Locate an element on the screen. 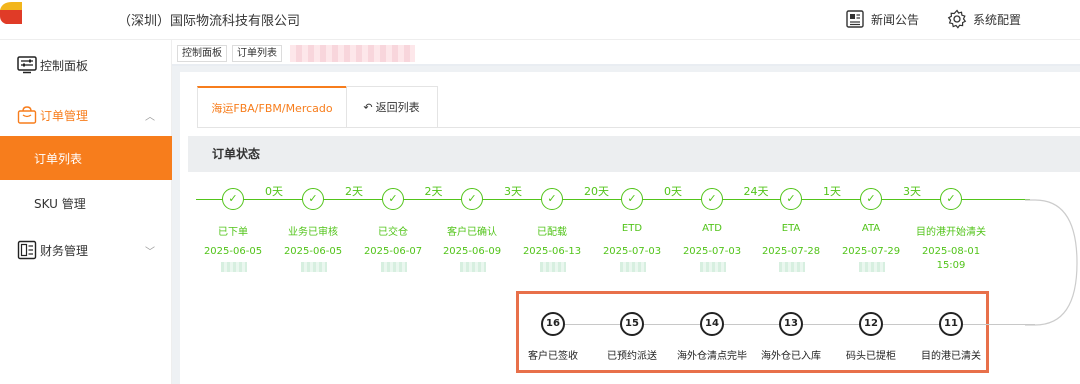  open-tabs-bar: 控制面板 订单列表 is located at coordinates (626, 53).